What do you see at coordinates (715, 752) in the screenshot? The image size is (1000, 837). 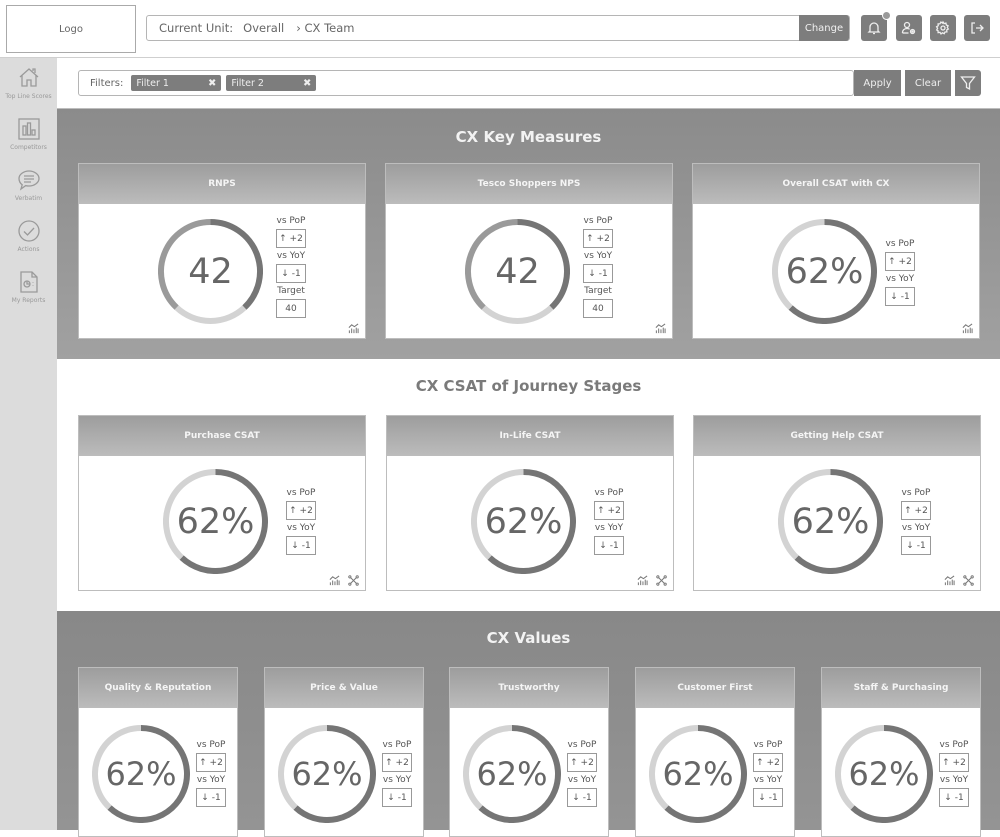 I see `card-customer-first: Customer First 62% vs PoP ↑ +2 vs YoY ↓ -1` at bounding box center [715, 752].